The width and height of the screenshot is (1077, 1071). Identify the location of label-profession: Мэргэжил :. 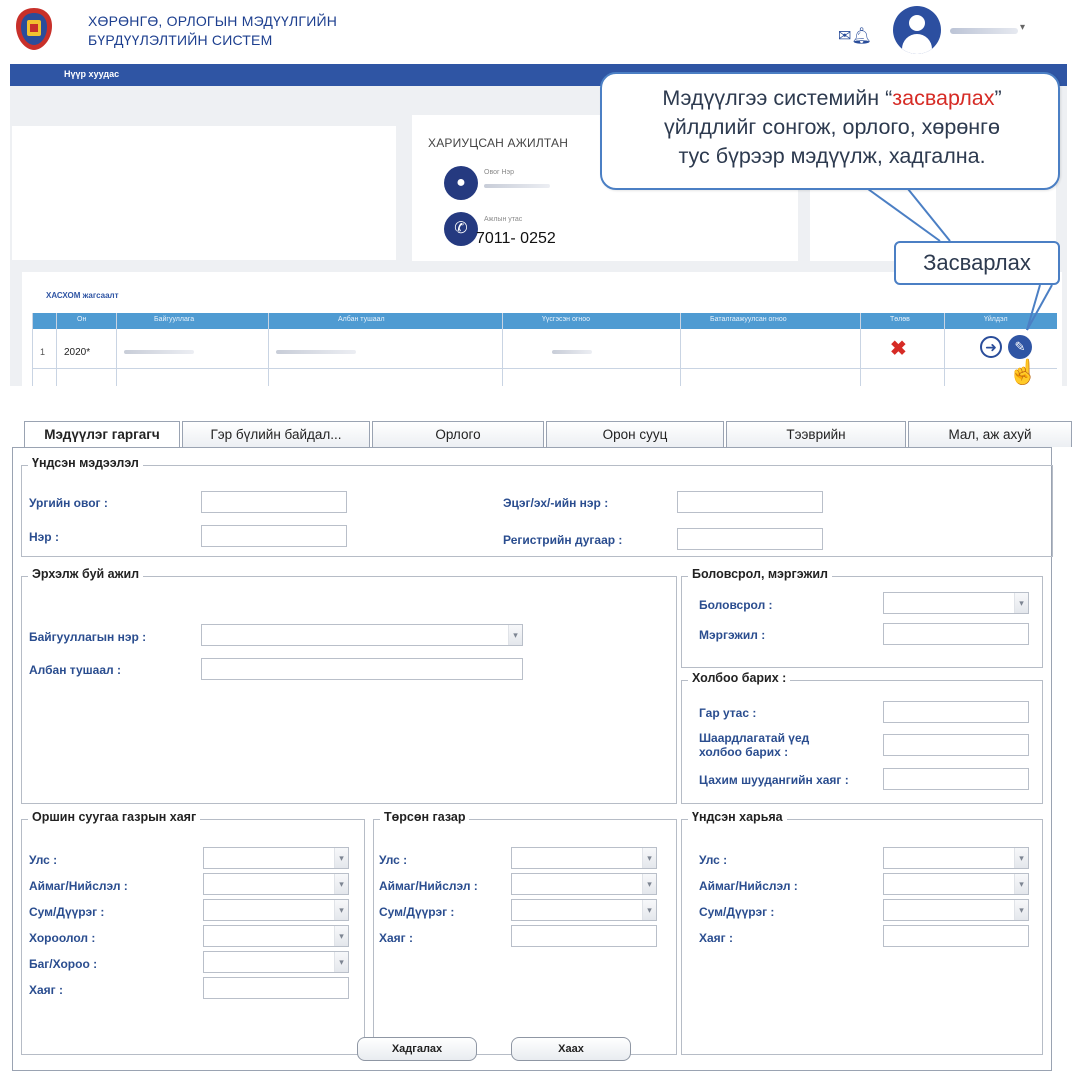
(732, 635).